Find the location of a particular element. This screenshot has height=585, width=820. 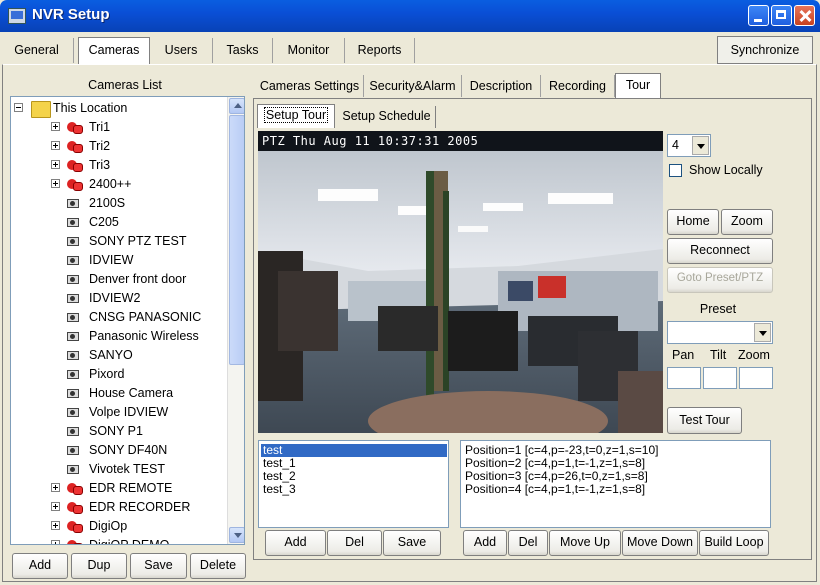

tab-monitor: Monitor is located at coordinates (309, 50).